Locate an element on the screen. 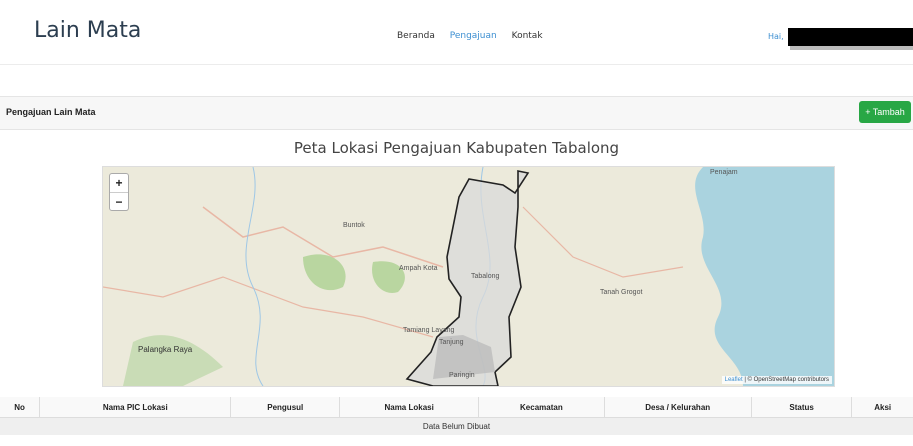 This screenshot has width=913, height=446. nav-kontak: Kontak is located at coordinates (527, 36).